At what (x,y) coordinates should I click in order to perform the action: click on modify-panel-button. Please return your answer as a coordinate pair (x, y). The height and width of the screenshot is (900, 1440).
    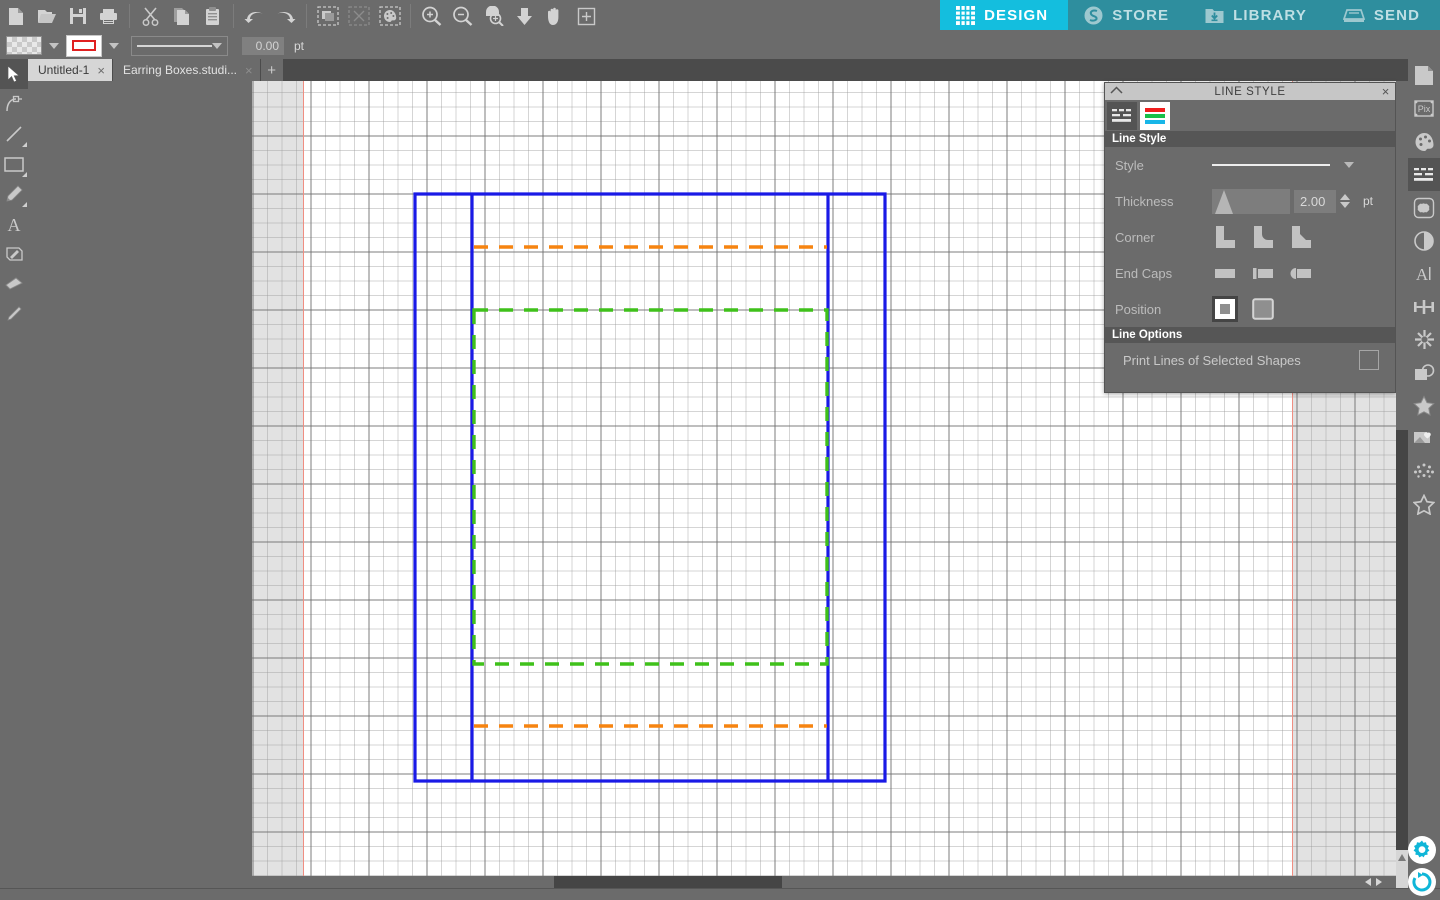
    Looking at the image, I should click on (1424, 339).